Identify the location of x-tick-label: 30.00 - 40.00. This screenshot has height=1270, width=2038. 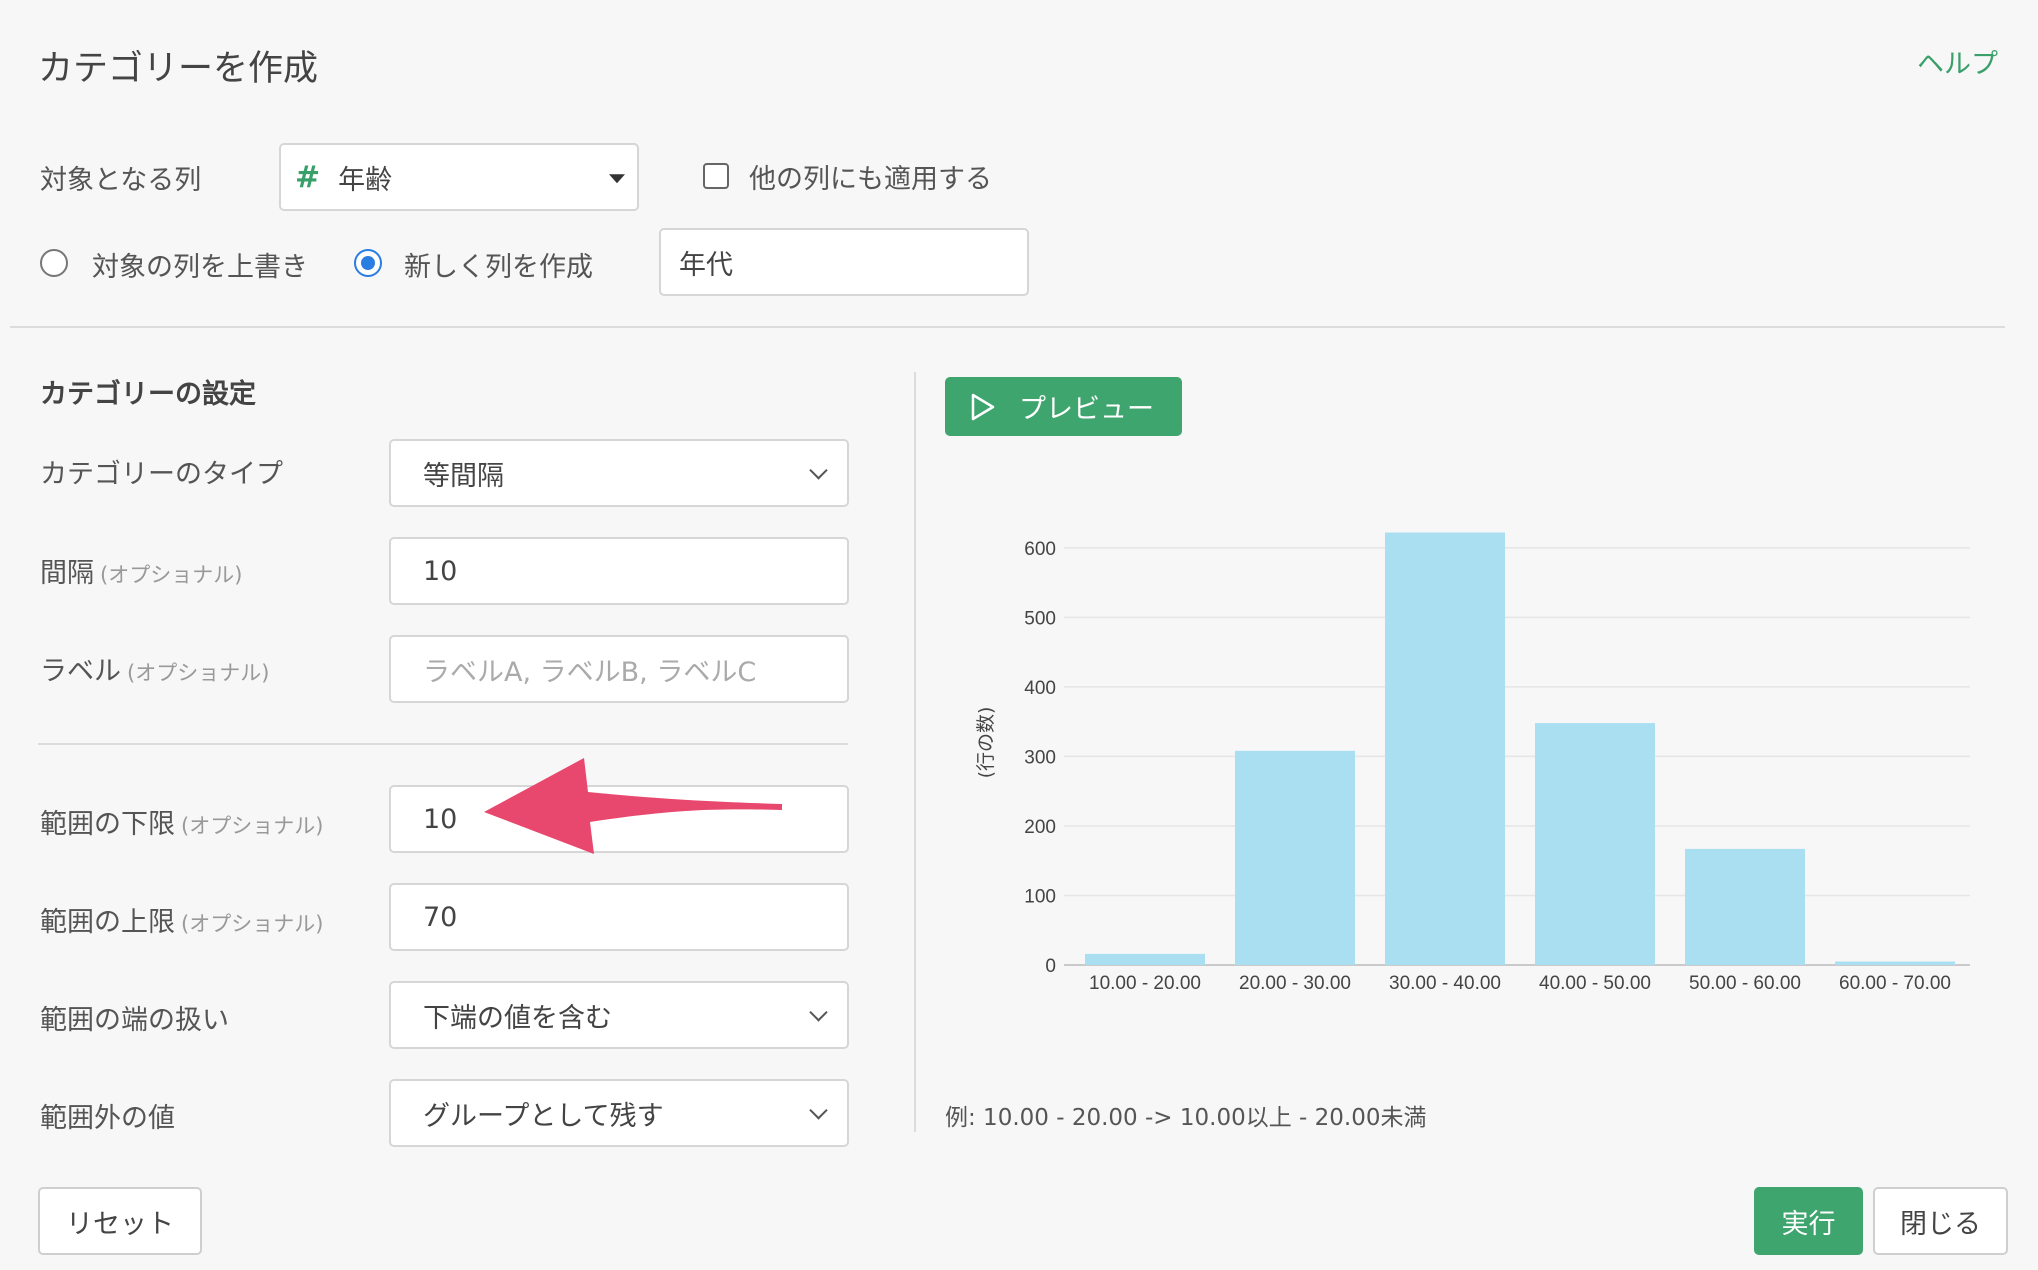
(1445, 983).